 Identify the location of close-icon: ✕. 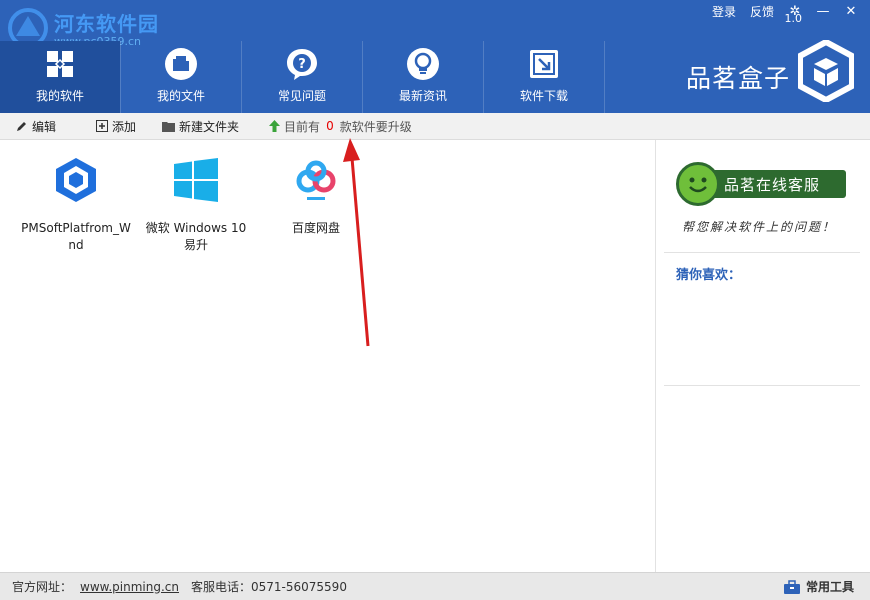
(851, 11).